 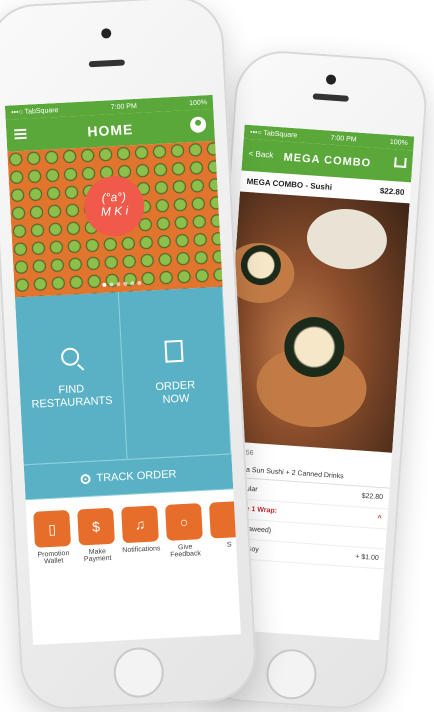 I want to click on action-tiles: FIND RESTAURANTS ORDER NOW, so click(x=123, y=376).